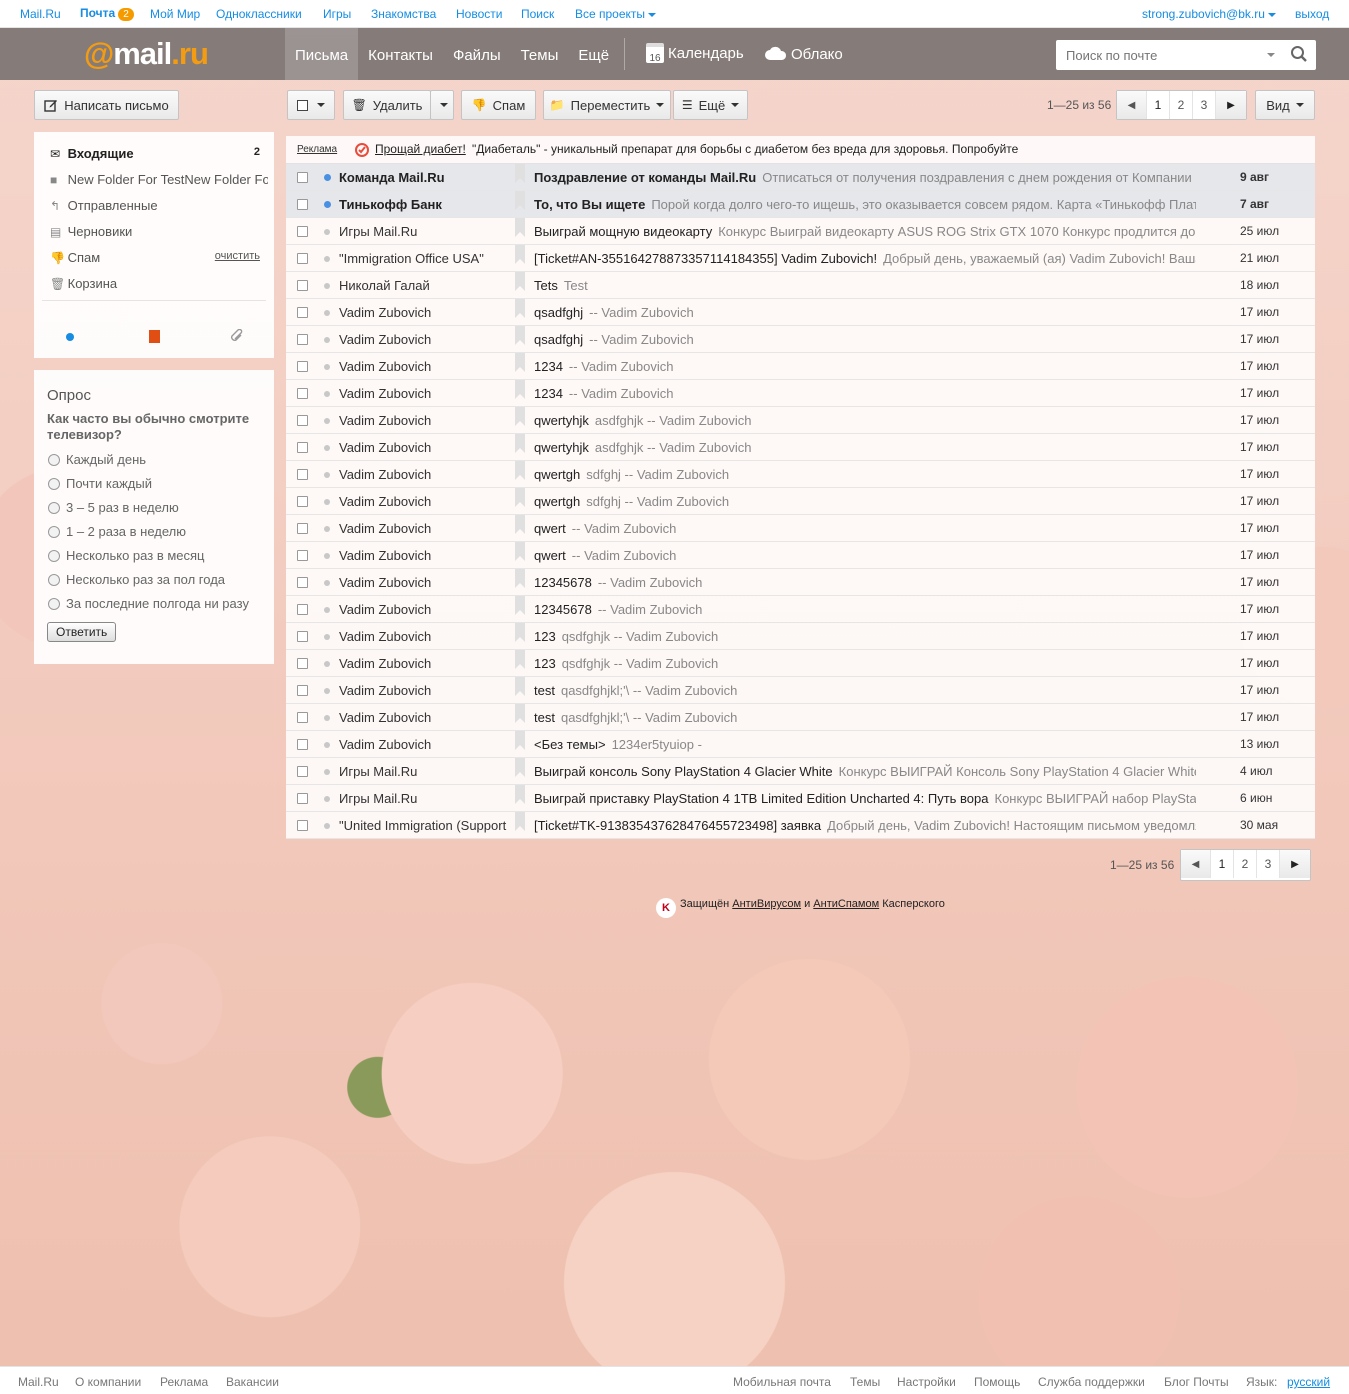 Image resolution: width=1349 pixels, height=1394 pixels. Describe the element at coordinates (1231, 105) in the screenshot. I see `next-page-icon: ▶` at that location.